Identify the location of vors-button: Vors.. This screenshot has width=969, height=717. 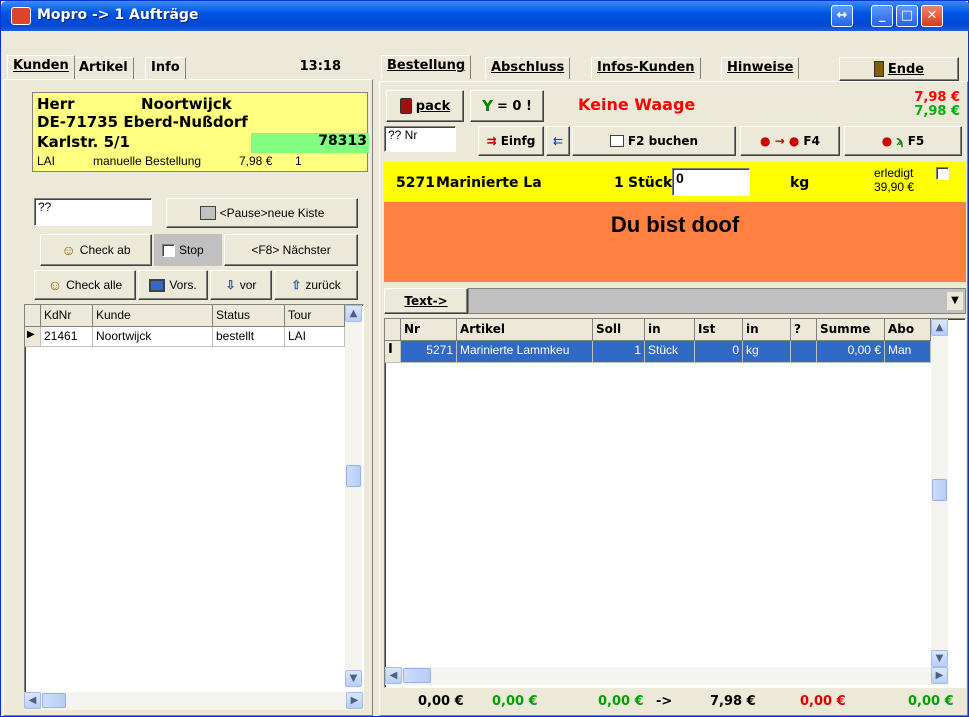
(173, 285).